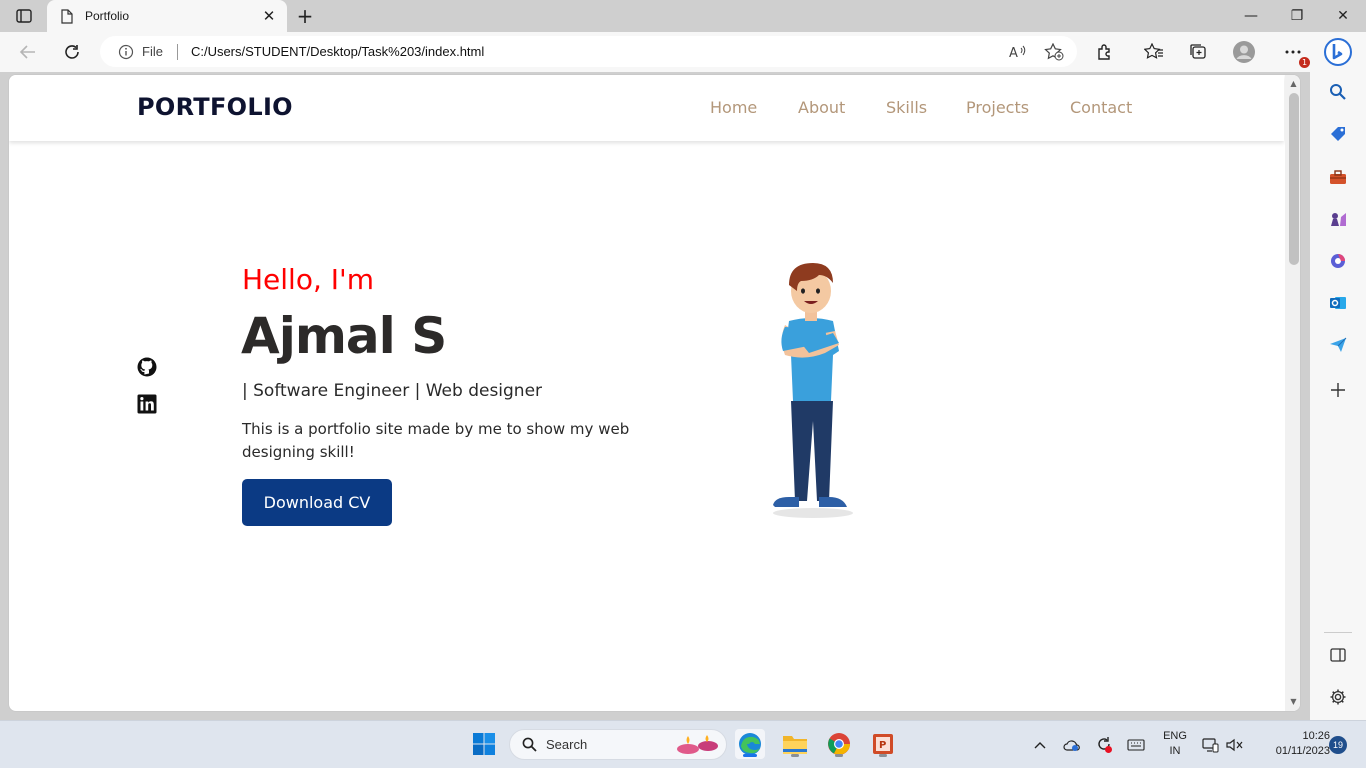  I want to click on edge-sidebar, so click(1338, 396).